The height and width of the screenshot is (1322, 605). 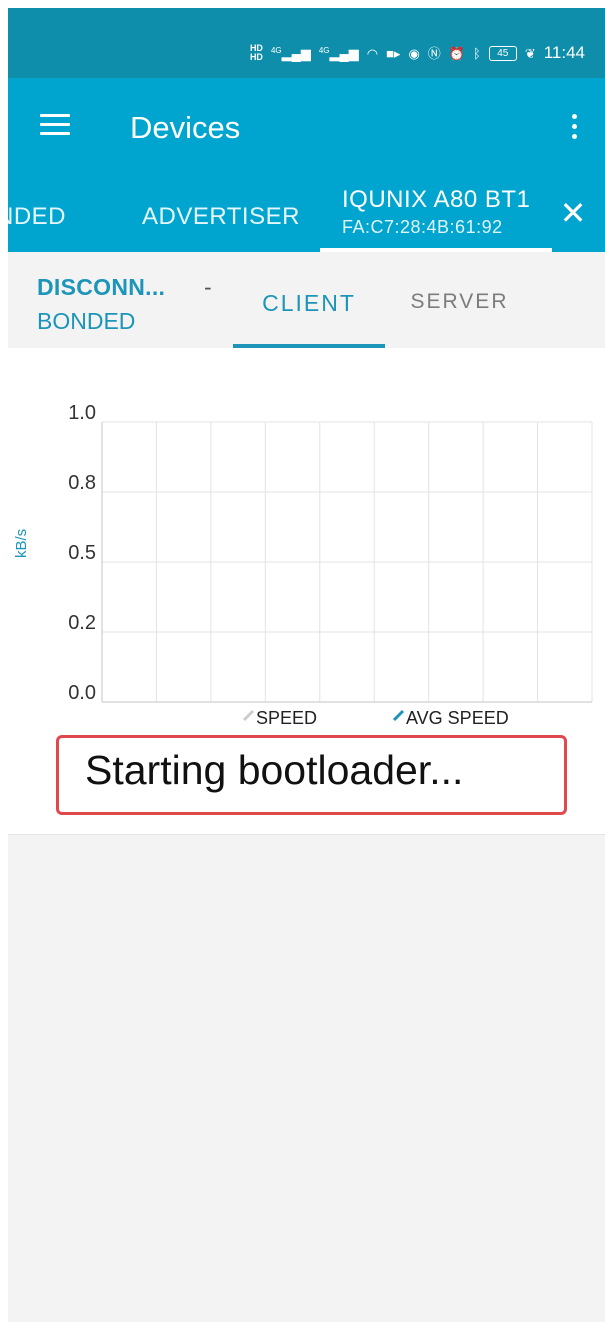 What do you see at coordinates (86, 321) in the screenshot?
I see `bond-status: BONDED` at bounding box center [86, 321].